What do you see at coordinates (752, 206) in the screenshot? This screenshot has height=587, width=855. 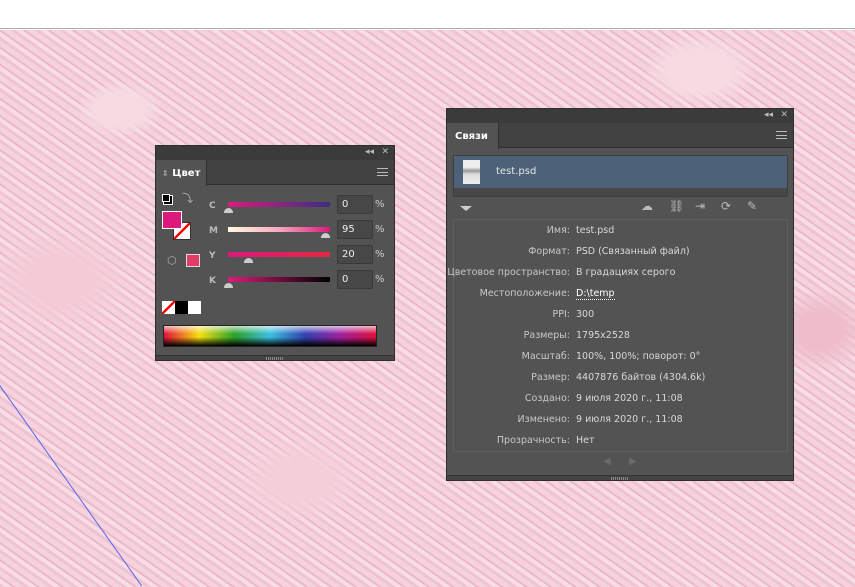 I see `edit-original-icon: ✎` at bounding box center [752, 206].